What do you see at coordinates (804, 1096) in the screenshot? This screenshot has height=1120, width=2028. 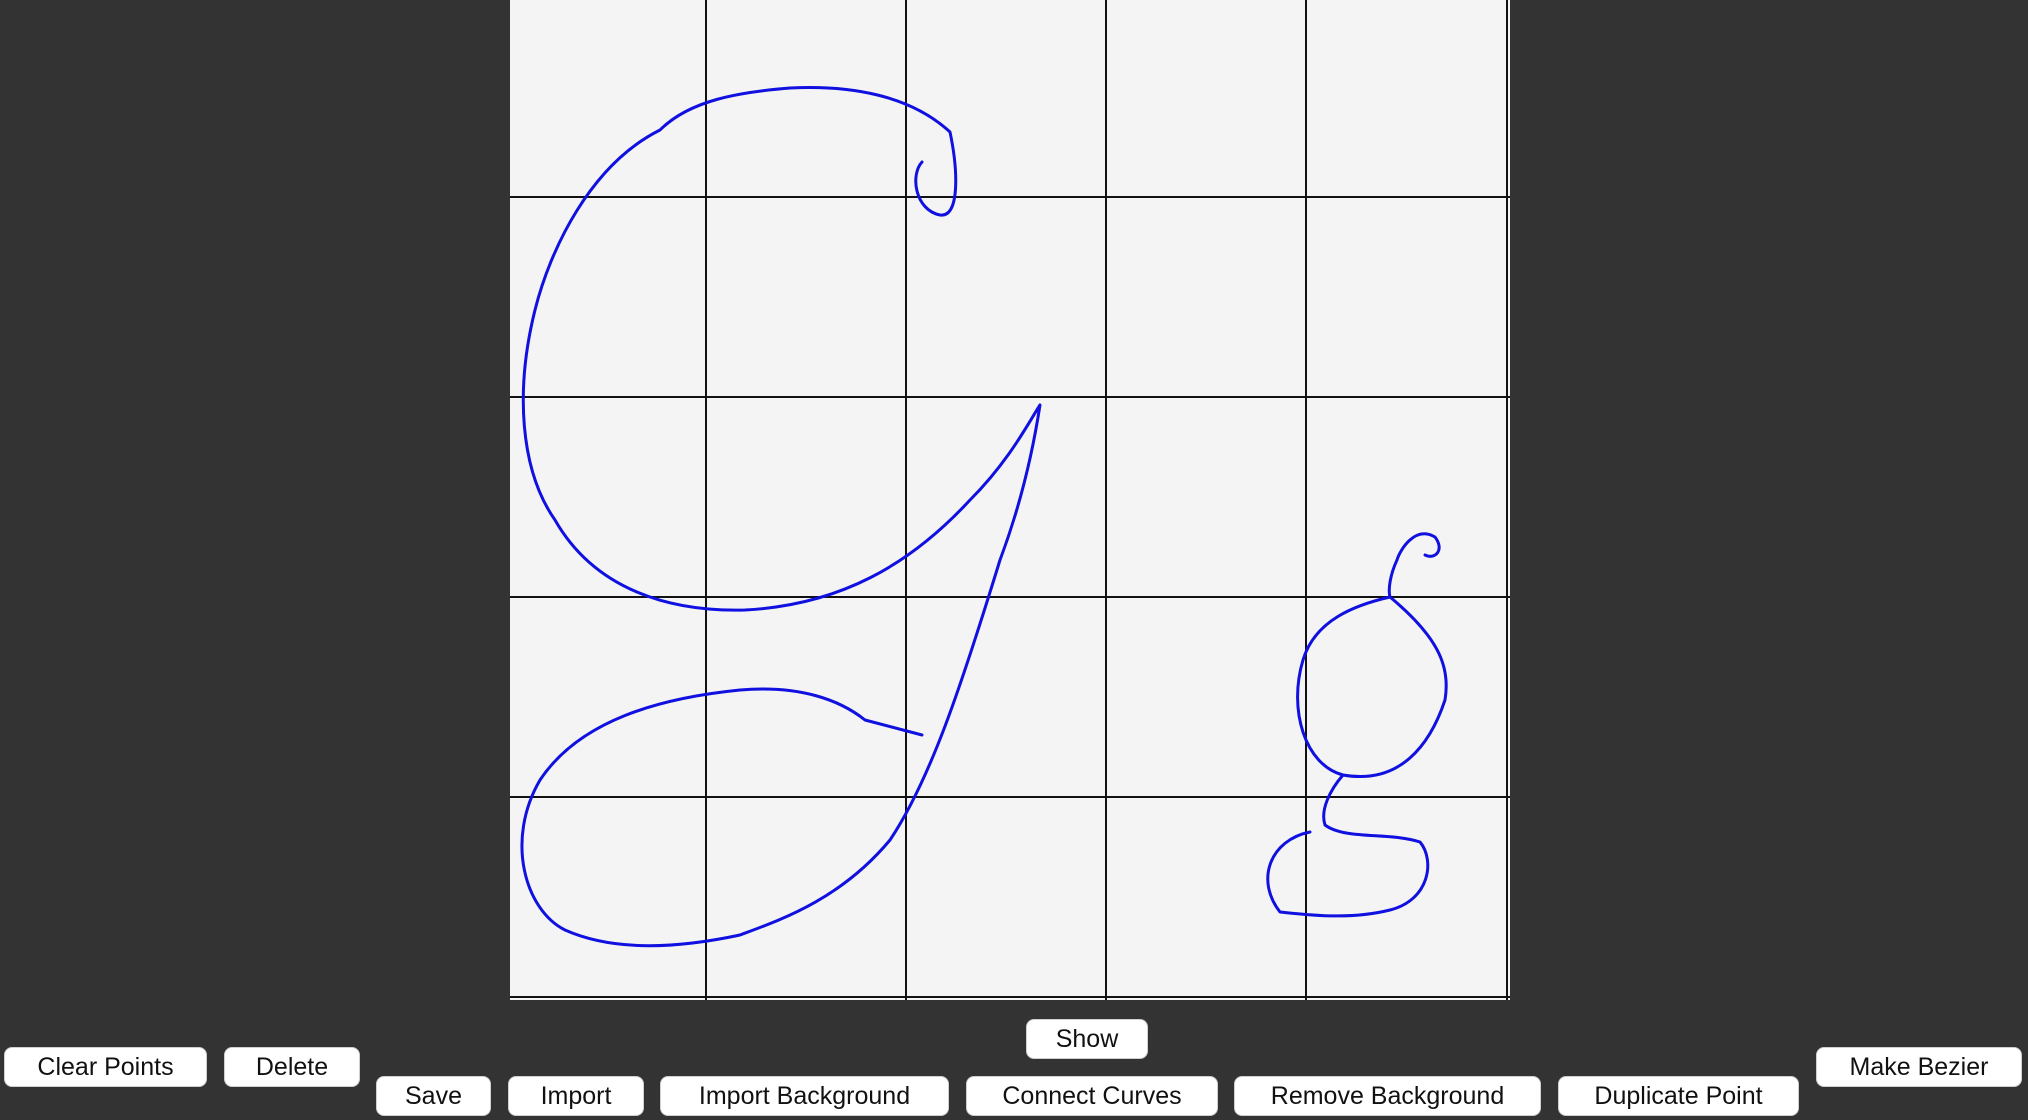 I see `import-background-button: Import Background` at bounding box center [804, 1096].